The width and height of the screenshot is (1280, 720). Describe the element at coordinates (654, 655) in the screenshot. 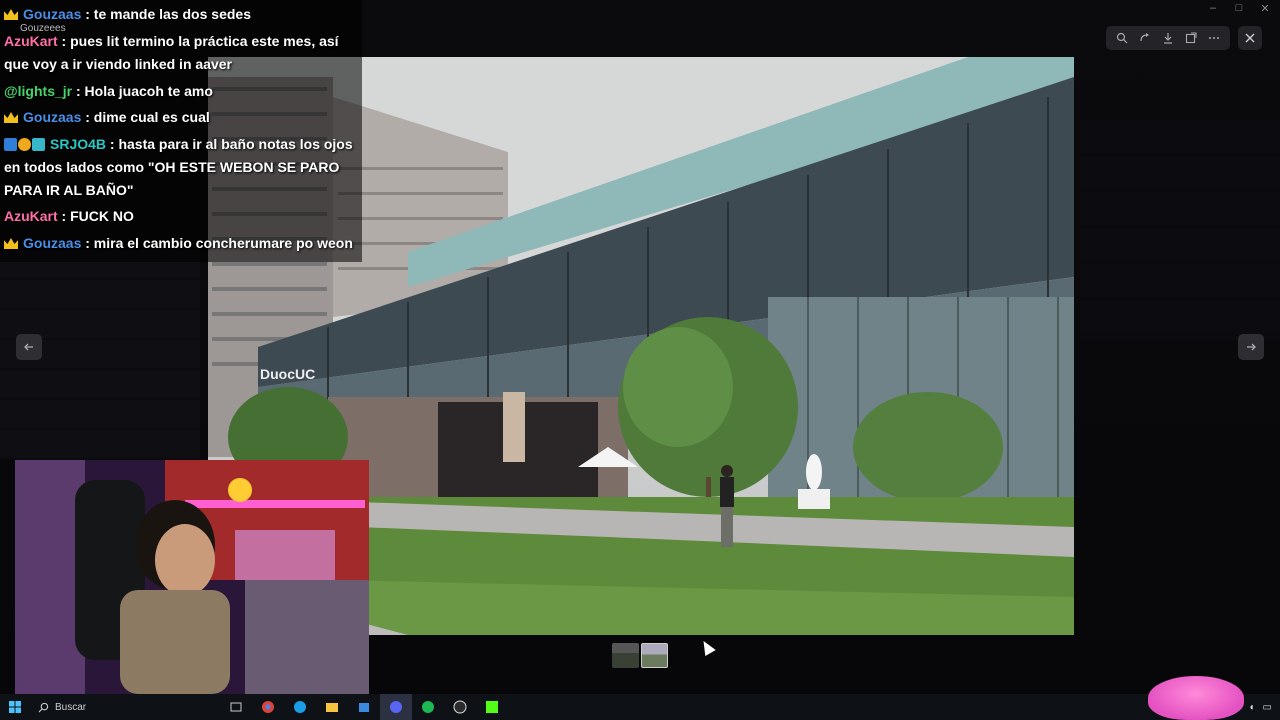

I see `thumbnail-image-selected` at that location.